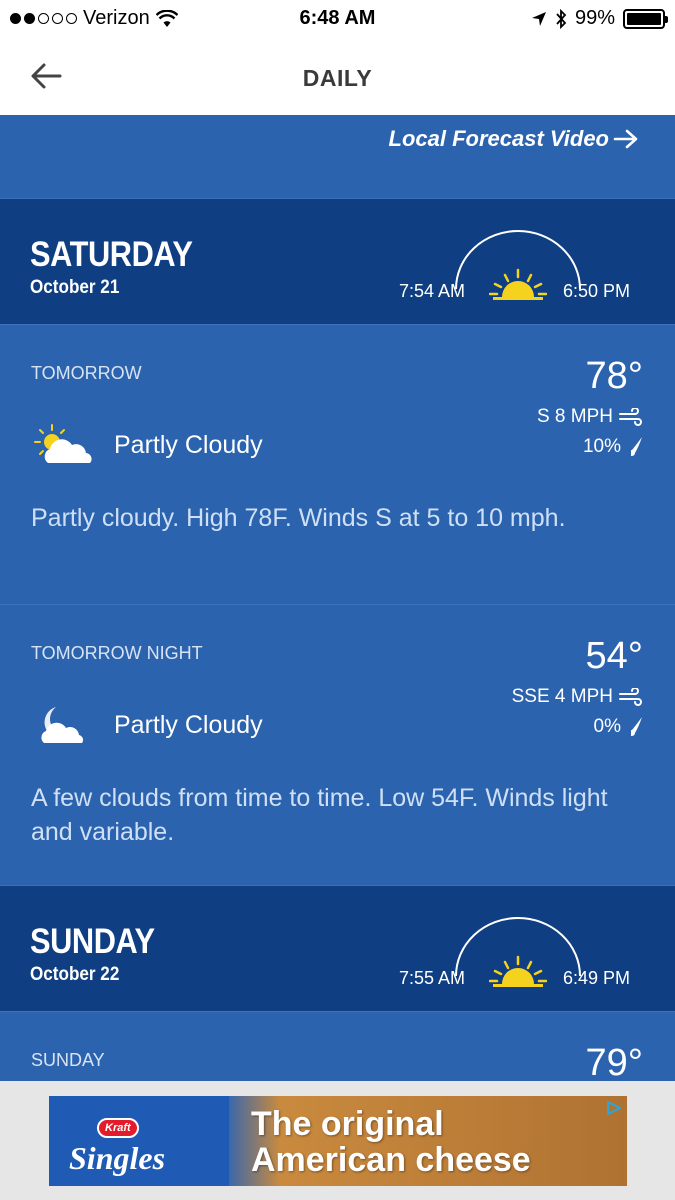 This screenshot has height=1200, width=675. Describe the element at coordinates (561, 18) in the screenshot. I see `bluetooth-icon` at that location.